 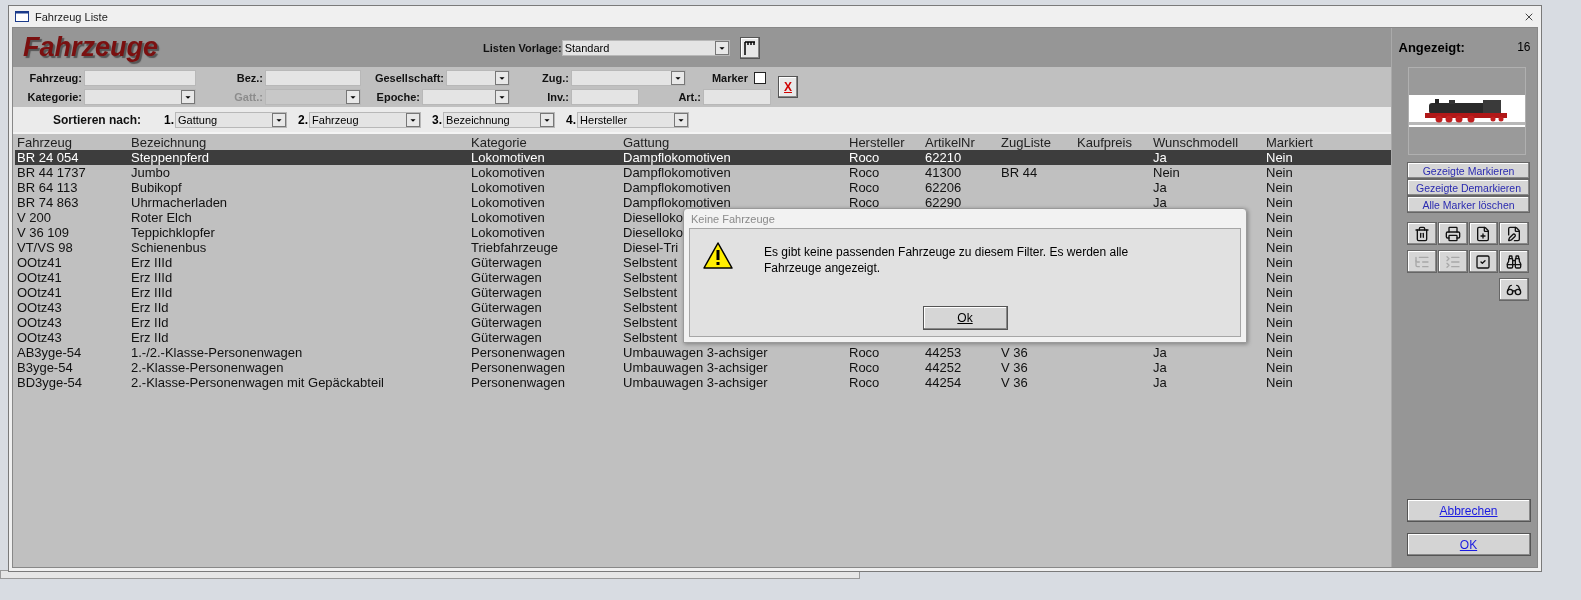 I want to click on field-label: Epoche:, so click(x=397, y=96).